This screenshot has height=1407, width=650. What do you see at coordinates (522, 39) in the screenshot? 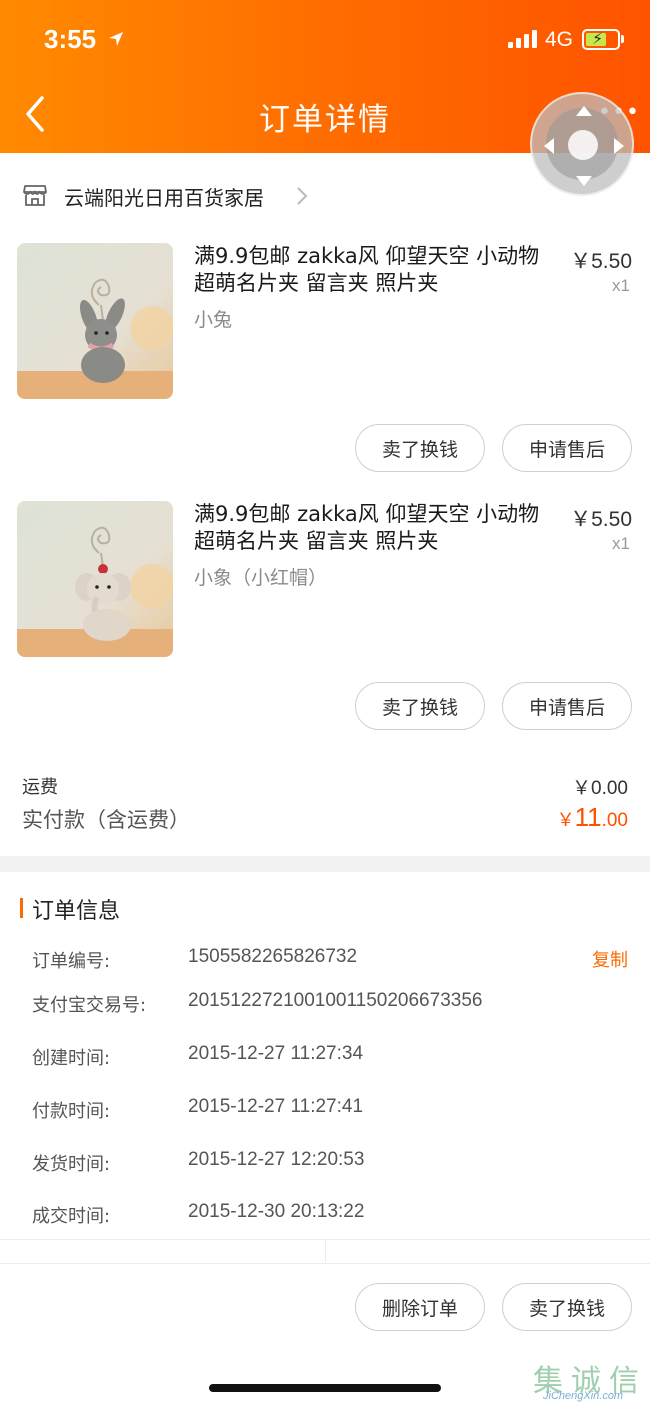
I see `cellular-signal-icon` at bounding box center [522, 39].